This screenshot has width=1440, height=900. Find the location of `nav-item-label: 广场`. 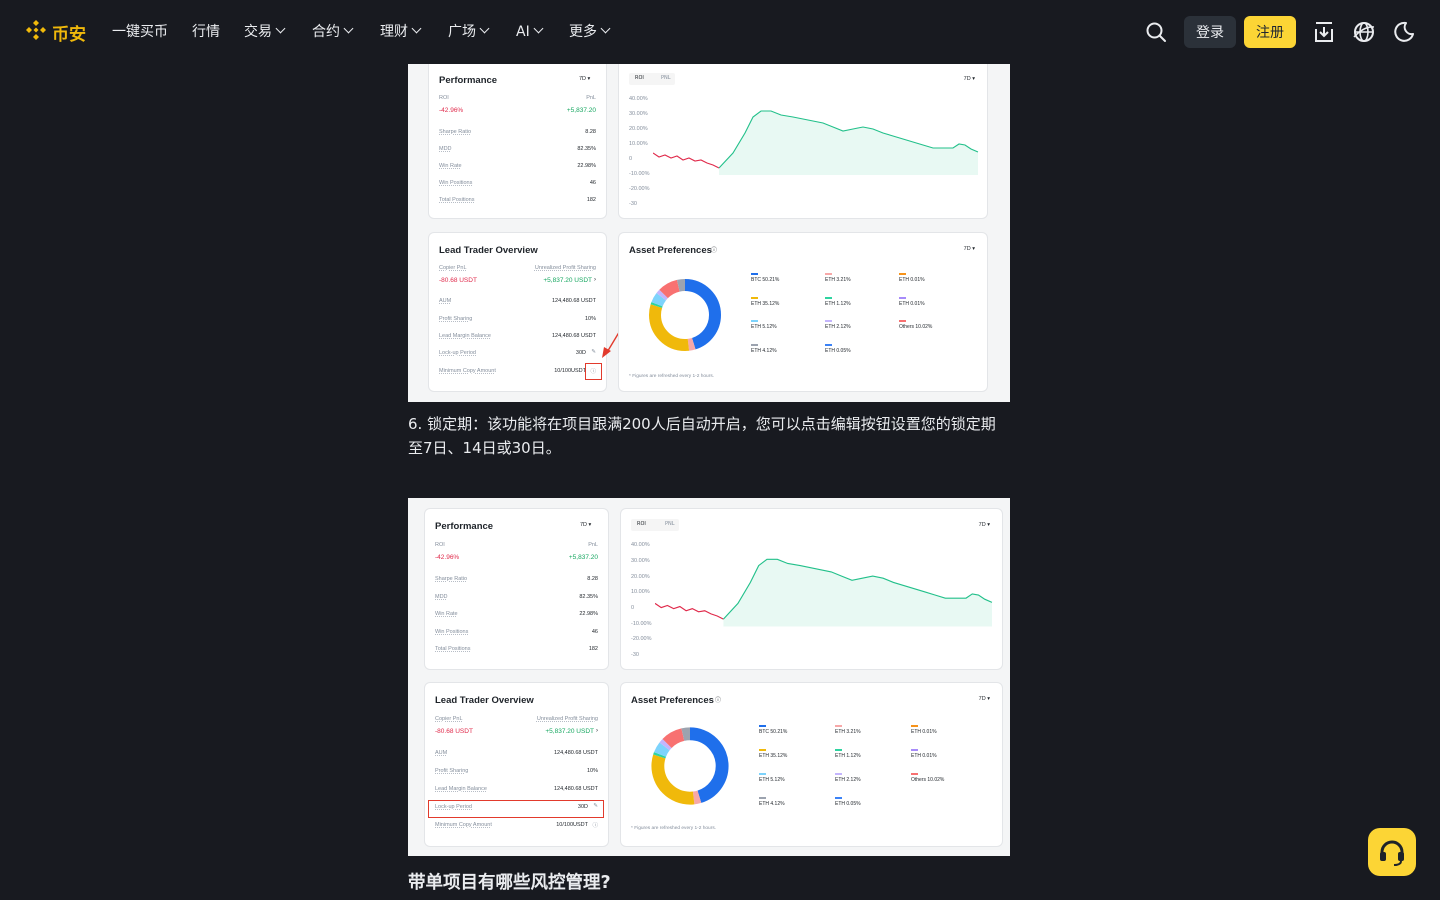

nav-item-label: 广场 is located at coordinates (462, 32).